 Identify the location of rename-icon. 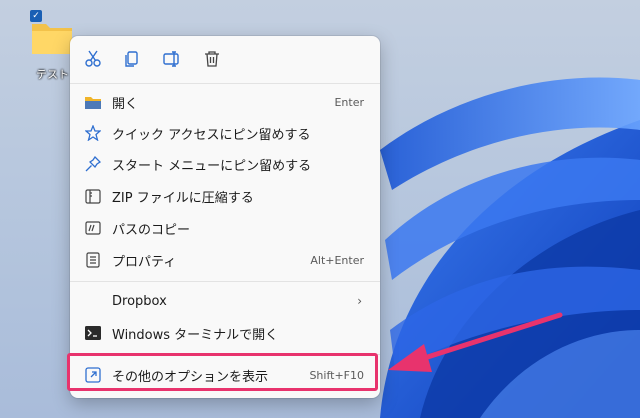
(171, 59).